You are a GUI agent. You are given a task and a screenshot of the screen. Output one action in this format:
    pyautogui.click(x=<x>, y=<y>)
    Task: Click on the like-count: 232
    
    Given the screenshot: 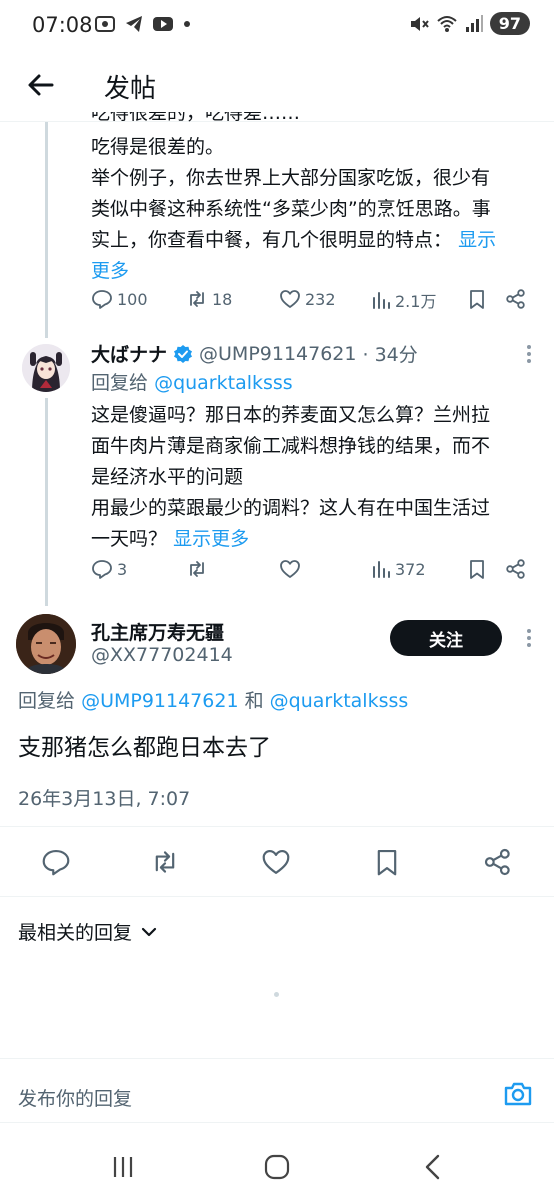 What is the action you would take?
    pyautogui.click(x=320, y=299)
    